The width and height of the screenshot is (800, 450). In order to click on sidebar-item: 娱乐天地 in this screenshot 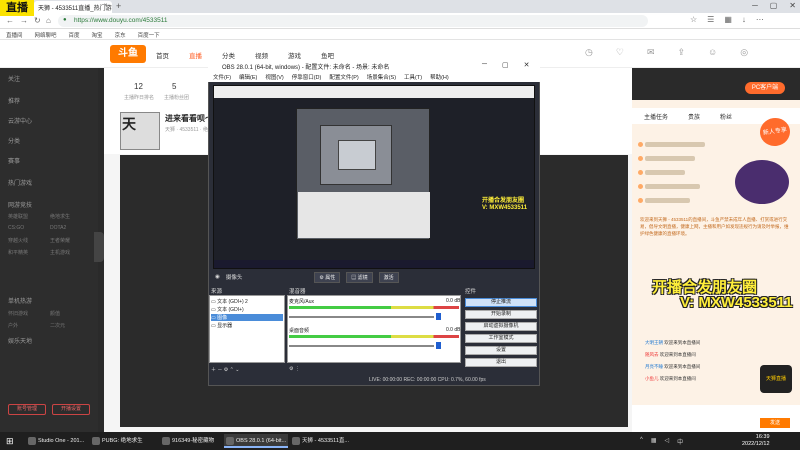, I will do `click(20, 340)`.